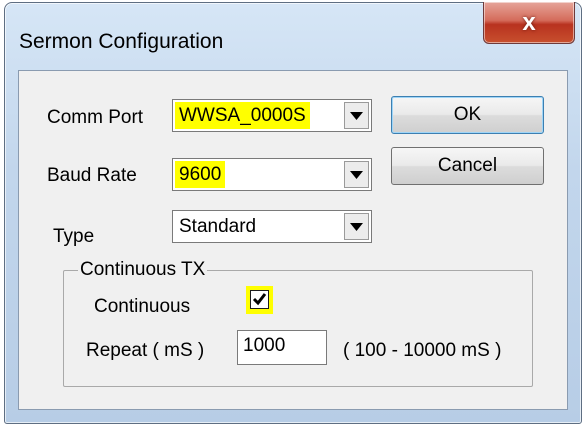 The image size is (586, 426). What do you see at coordinates (121, 41) in the screenshot?
I see `window-title: Sermon Configuration` at bounding box center [121, 41].